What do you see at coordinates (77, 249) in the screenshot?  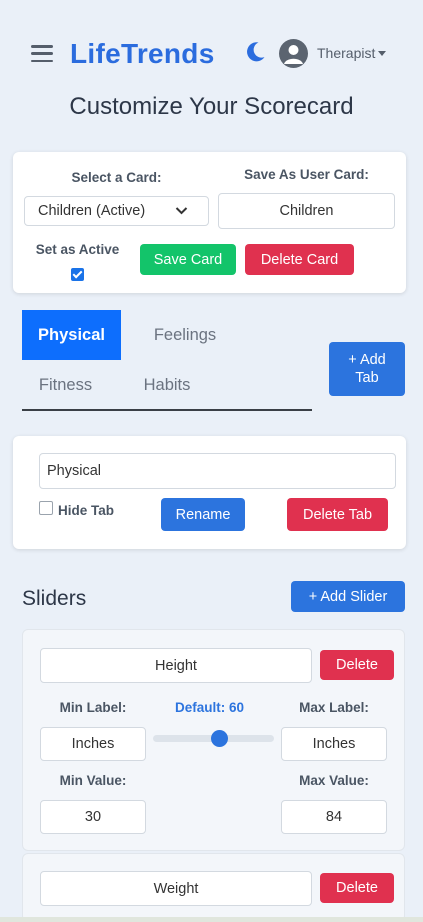 I see `set-active-label: Set as Active` at bounding box center [77, 249].